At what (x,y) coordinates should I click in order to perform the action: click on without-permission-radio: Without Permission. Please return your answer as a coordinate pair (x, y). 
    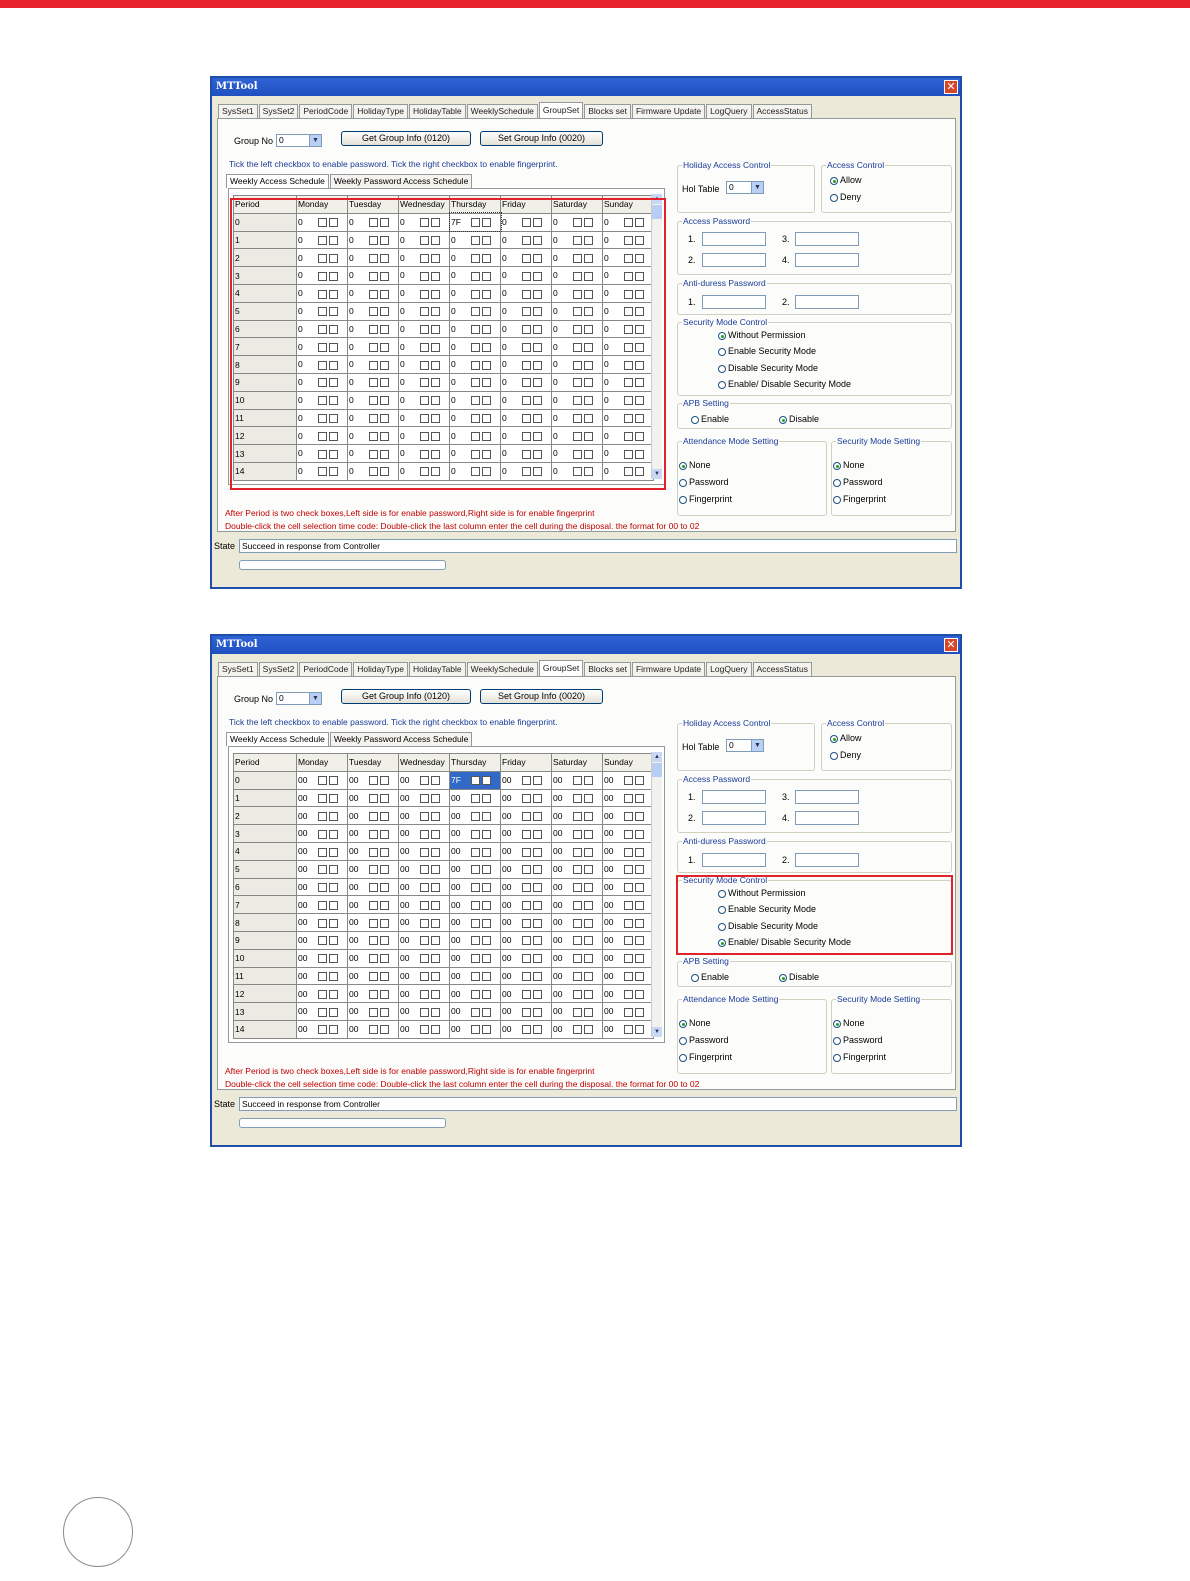
    Looking at the image, I should click on (762, 335).